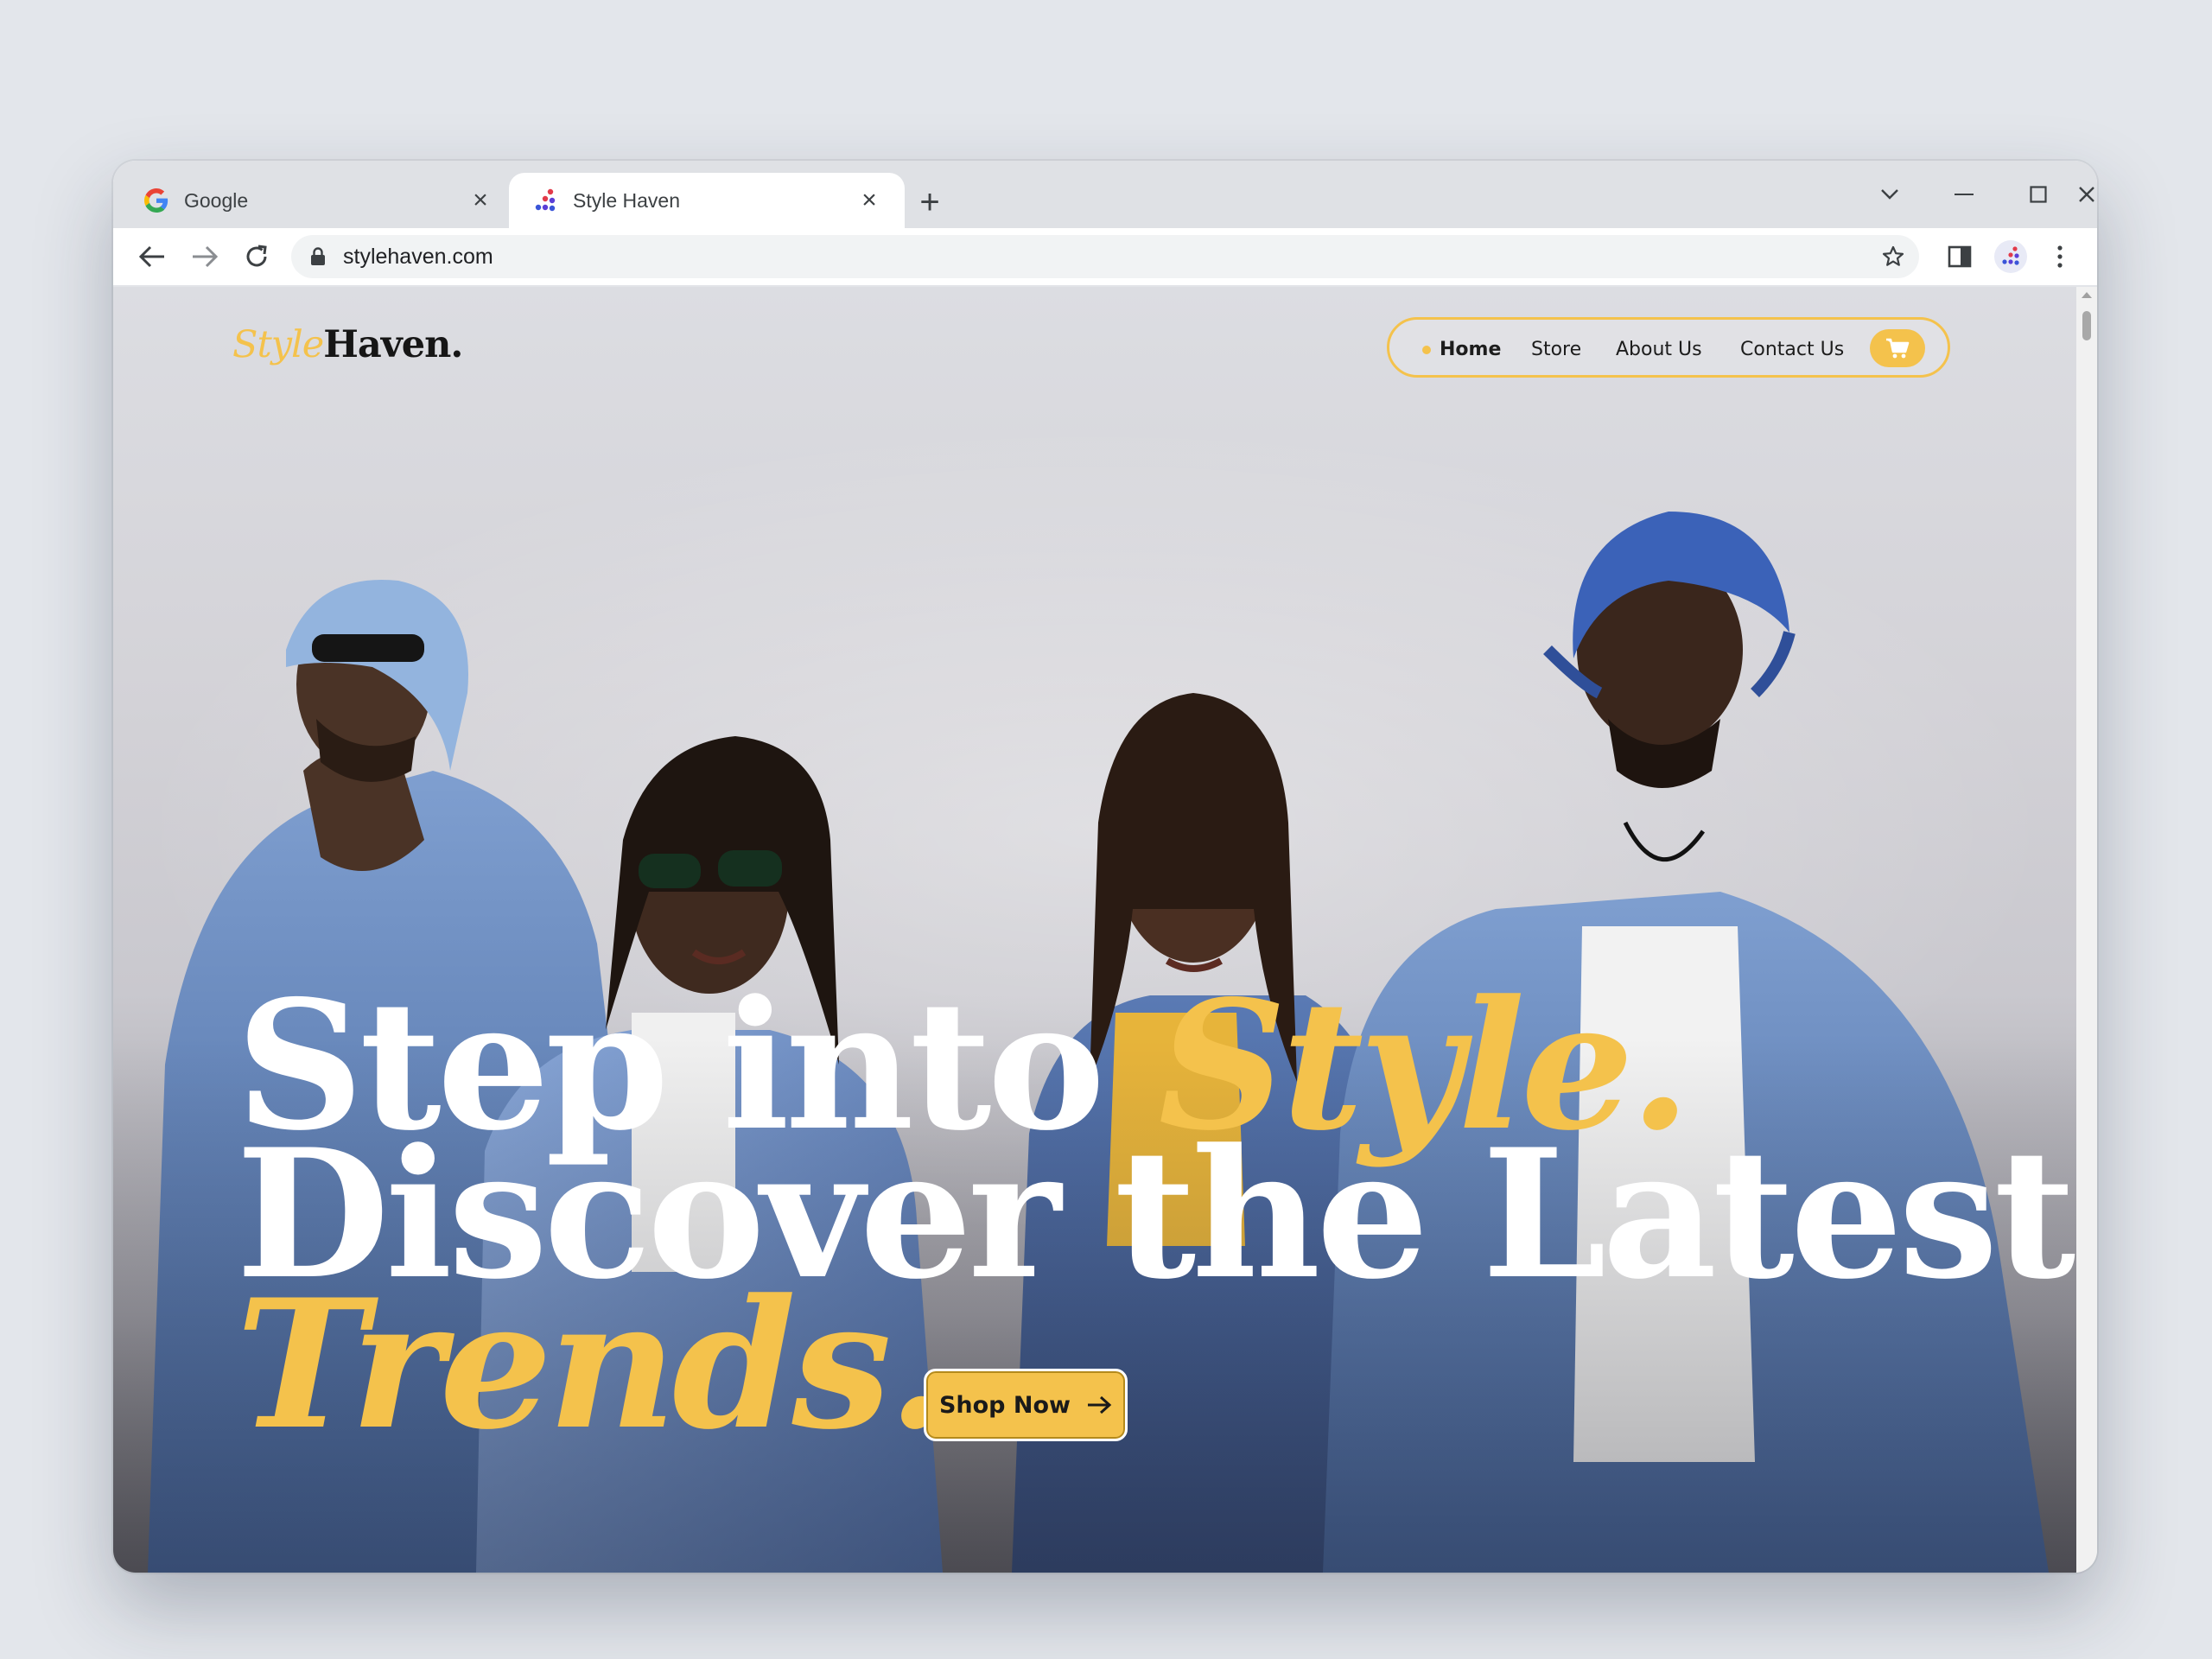 This screenshot has width=2212, height=1659. I want to click on maximize-icon, so click(2038, 194).